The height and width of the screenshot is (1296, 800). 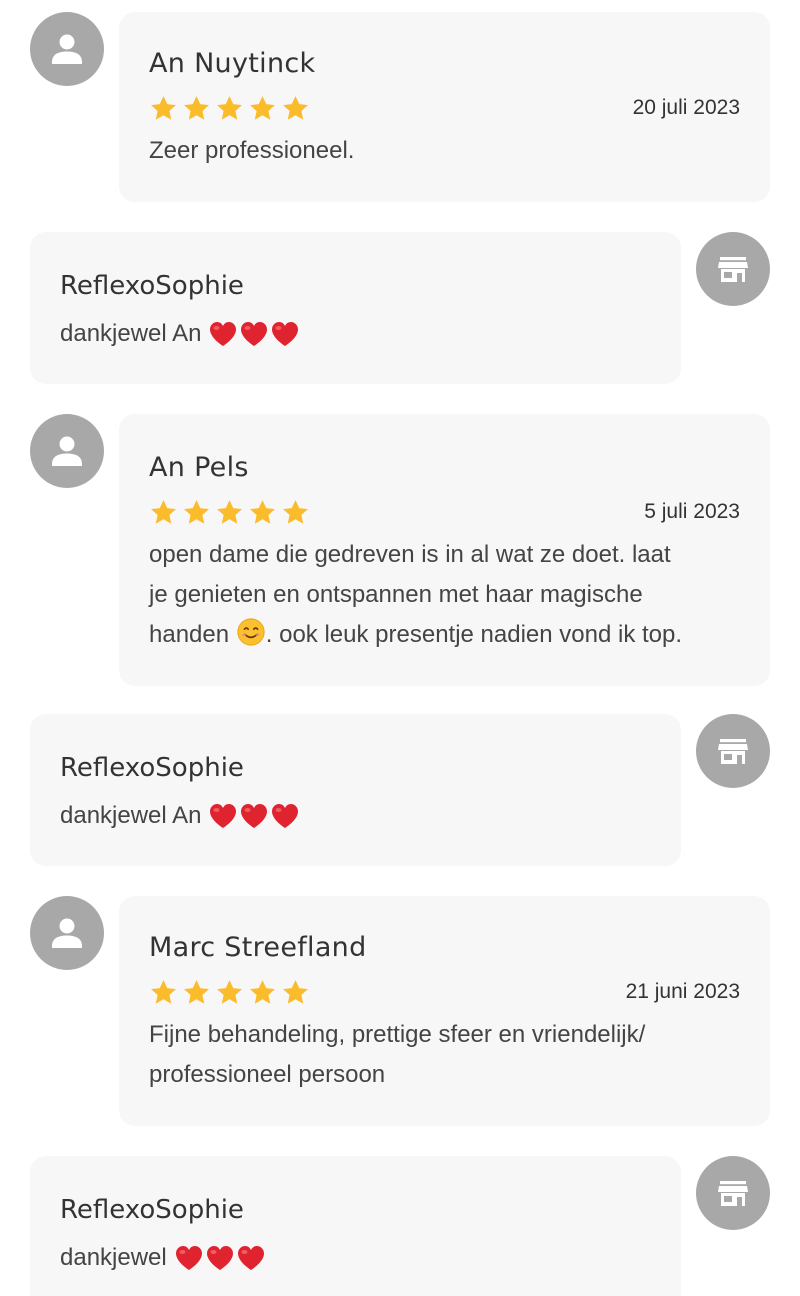 I want to click on rating-row: 21 juni 2023, so click(x=444, y=992).